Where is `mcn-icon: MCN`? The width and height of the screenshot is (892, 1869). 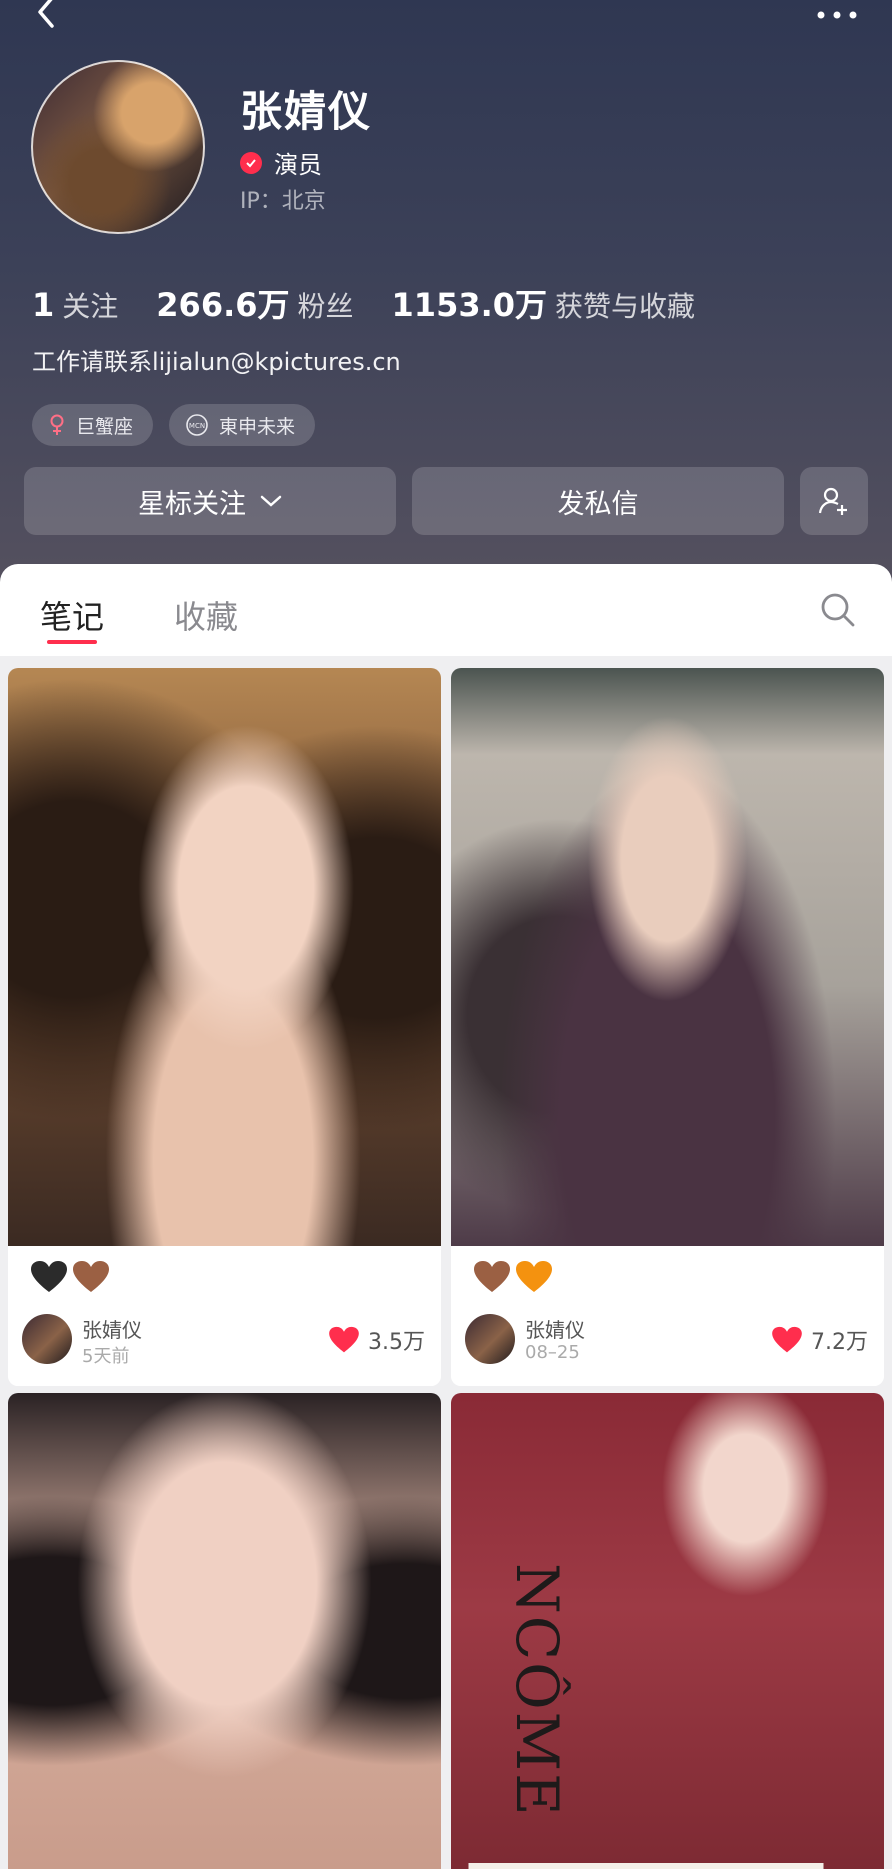 mcn-icon: MCN is located at coordinates (197, 425).